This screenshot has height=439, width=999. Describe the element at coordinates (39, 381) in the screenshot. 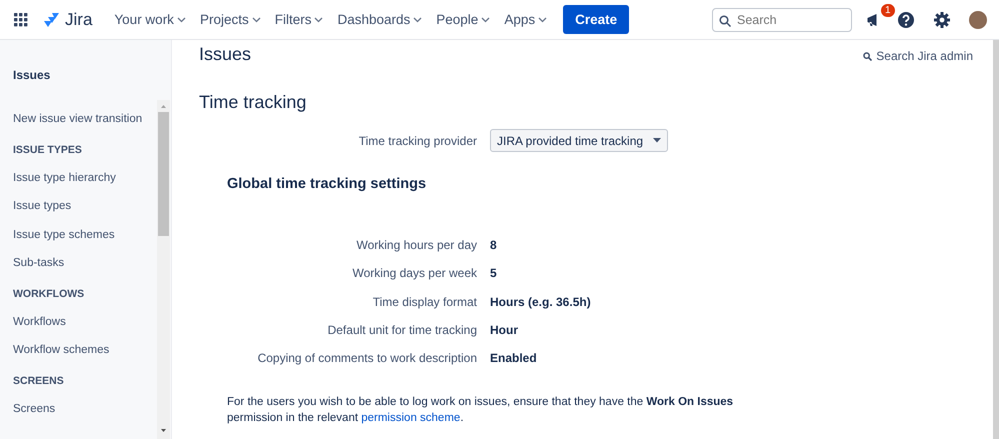

I see `sidebar-heading: SCREENS` at that location.